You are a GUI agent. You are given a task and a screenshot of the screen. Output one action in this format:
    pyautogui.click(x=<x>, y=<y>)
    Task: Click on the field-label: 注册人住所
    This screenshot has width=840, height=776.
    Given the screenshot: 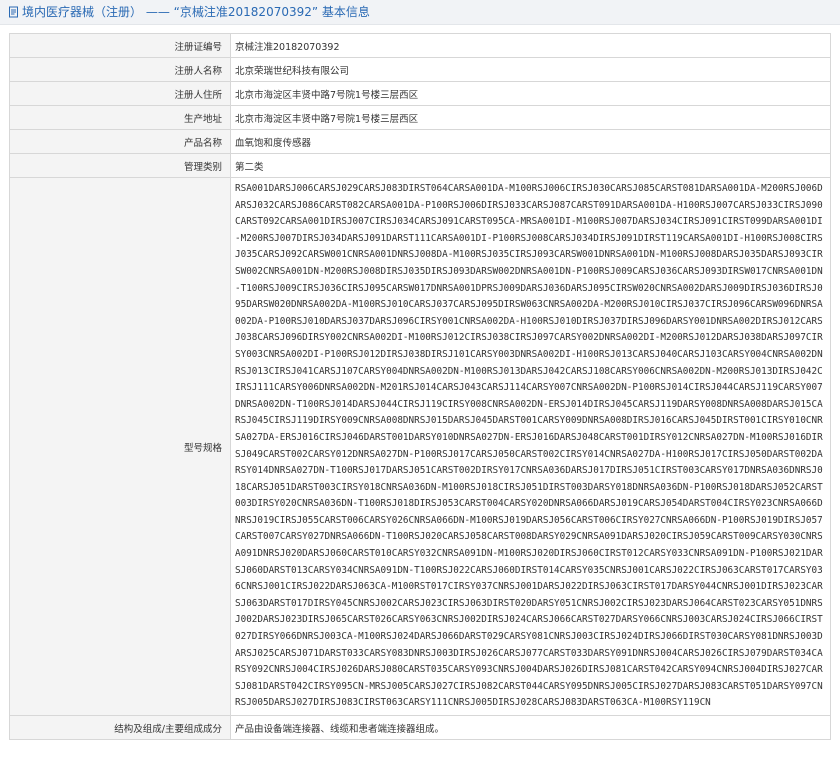 What is the action you would take?
    pyautogui.click(x=120, y=93)
    